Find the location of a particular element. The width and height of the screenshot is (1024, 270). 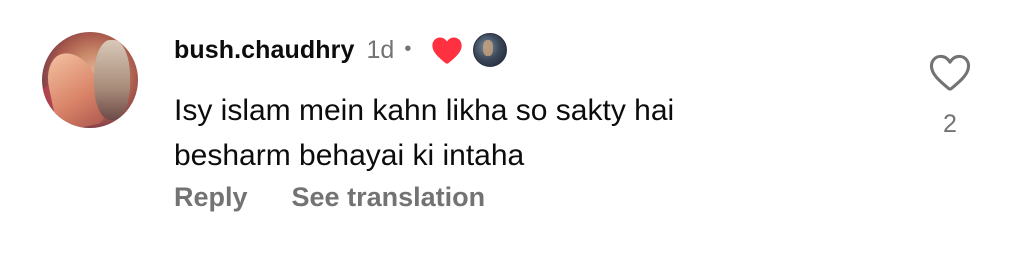

comment-text-line-2: besharm behayai ki intaha is located at coordinates (349, 155).